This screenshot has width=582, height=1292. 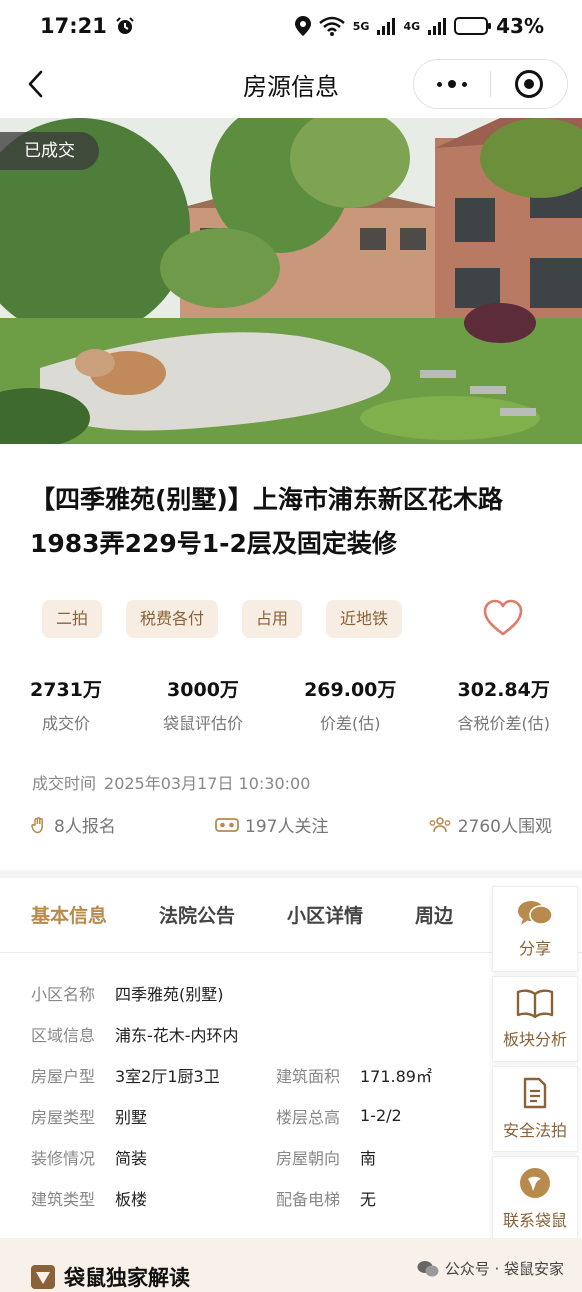 What do you see at coordinates (203, 705) in the screenshot?
I see `stat-estimate: 3000万 袋鼠评估价` at bounding box center [203, 705].